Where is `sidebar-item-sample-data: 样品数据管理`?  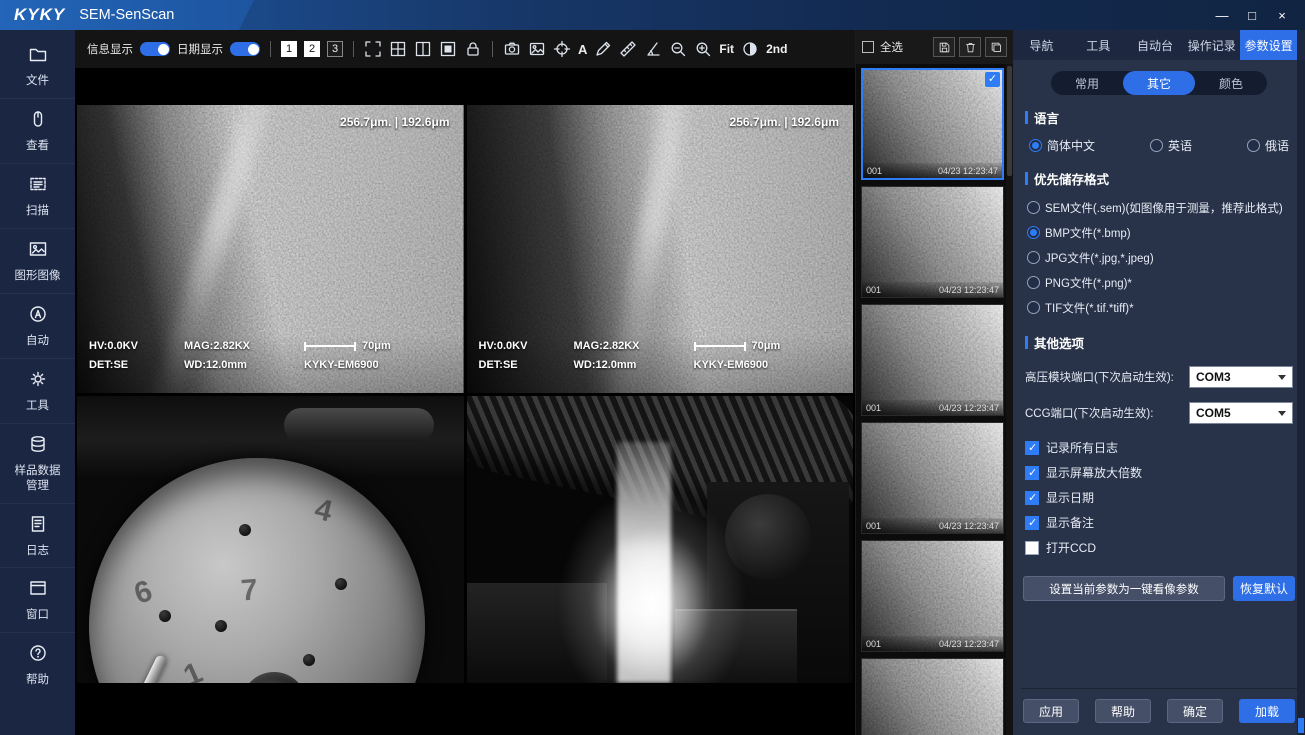 sidebar-item-sample-data: 样品数据管理 is located at coordinates (37, 464).